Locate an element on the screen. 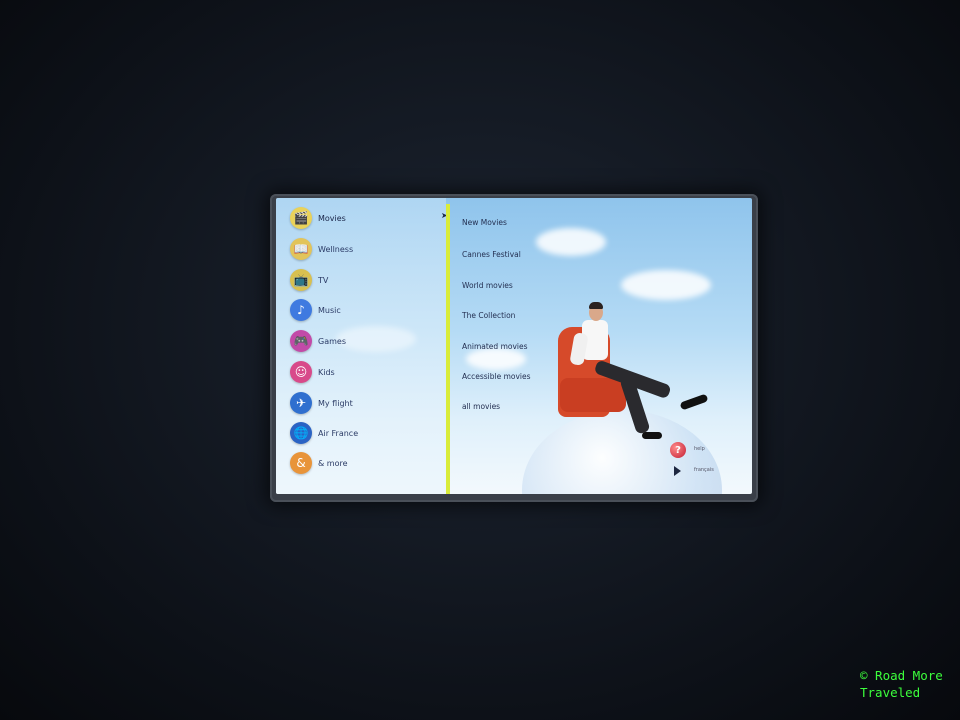 The height and width of the screenshot is (720, 960). language-button is located at coordinates (677, 471).